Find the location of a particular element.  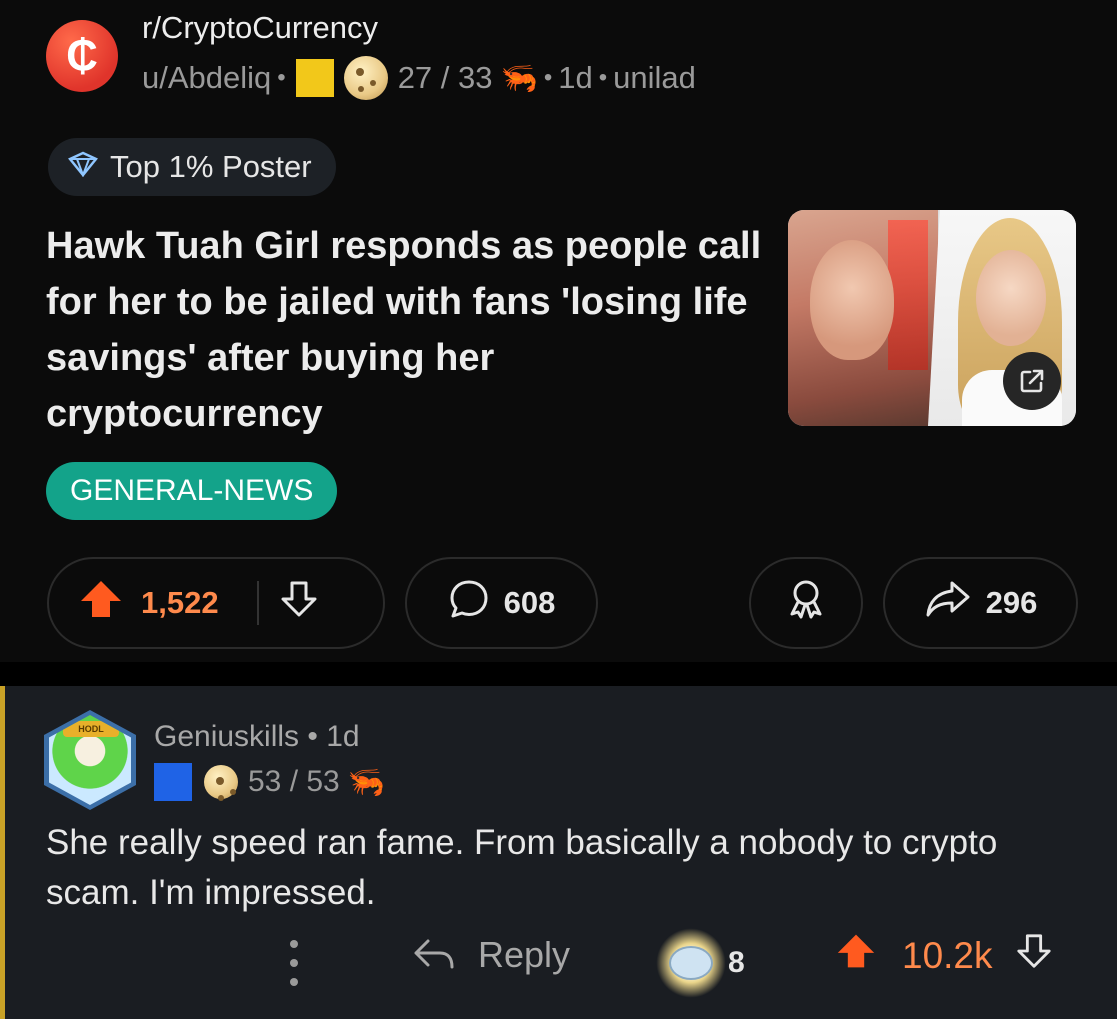

award-button is located at coordinates (806, 603).